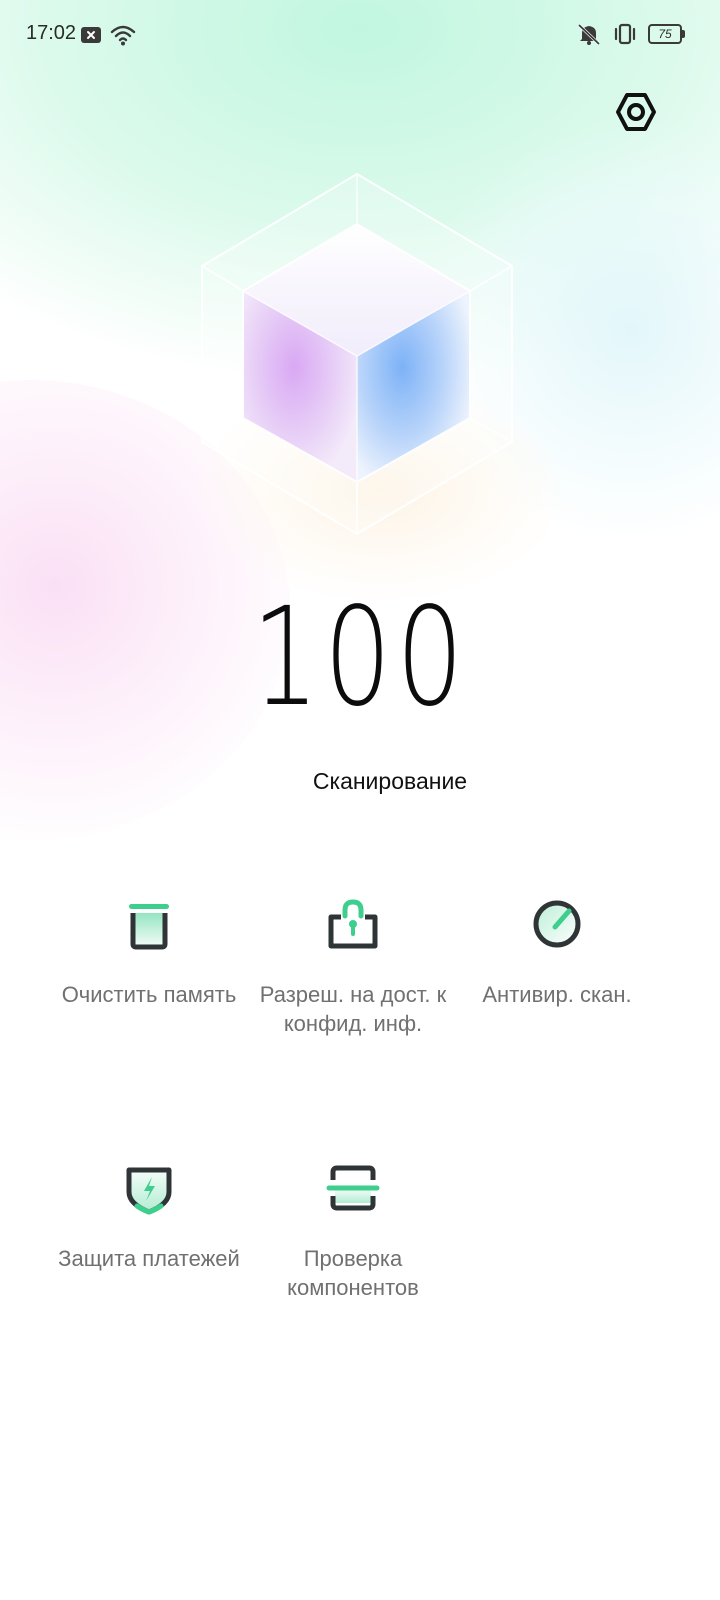  I want to click on tool-privacy-permissions: Разреш. на дост. к конфид. инф., so click(353, 967).